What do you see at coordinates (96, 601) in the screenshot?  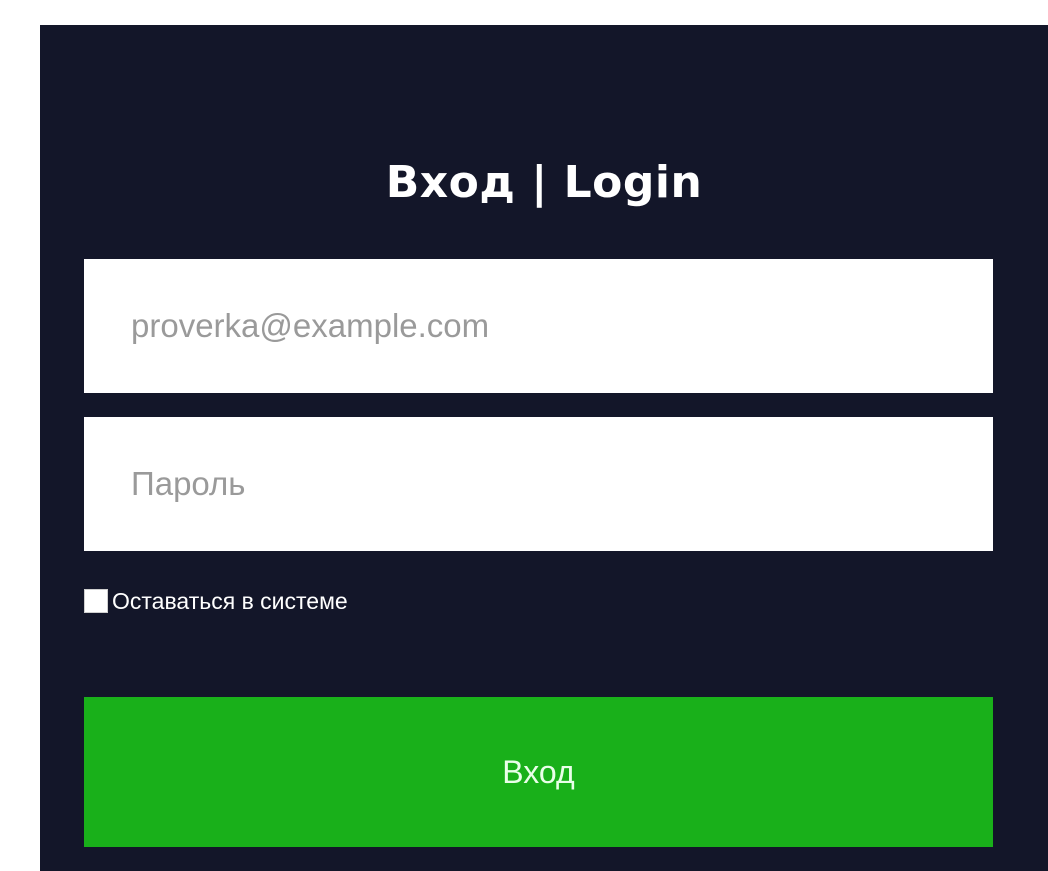 I see `remember-me-checkbox` at bounding box center [96, 601].